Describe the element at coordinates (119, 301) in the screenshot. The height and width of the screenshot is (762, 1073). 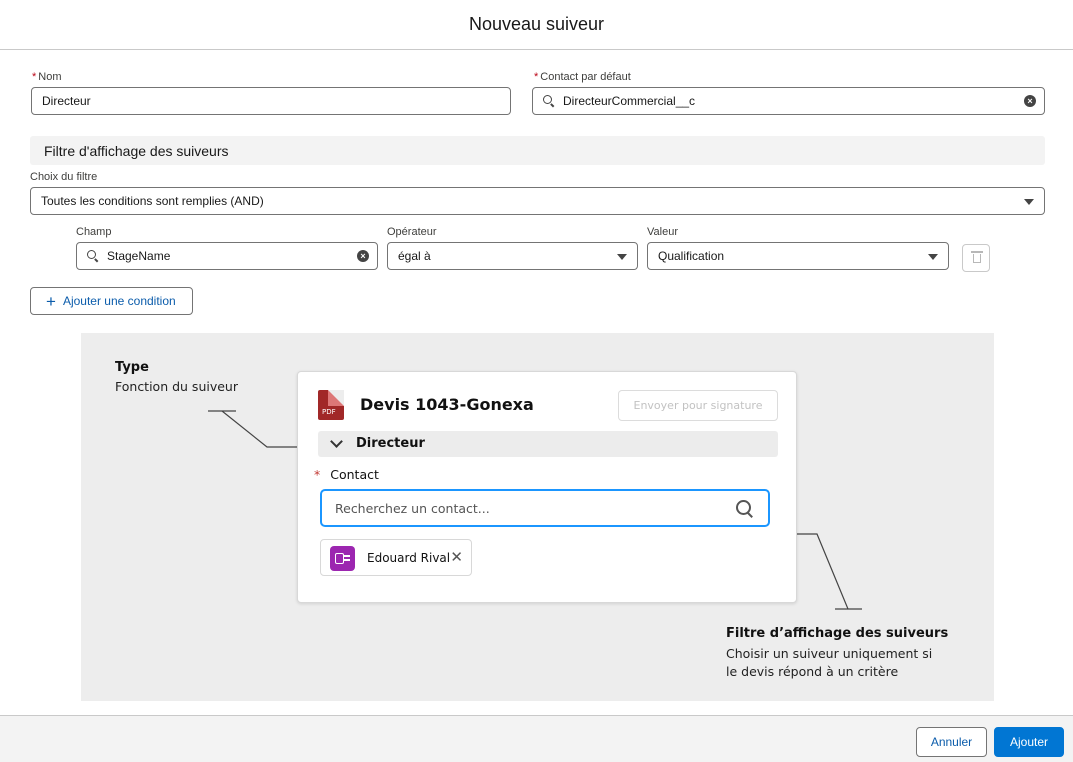
I see `add-condition-label: Ajouter une condition` at that location.